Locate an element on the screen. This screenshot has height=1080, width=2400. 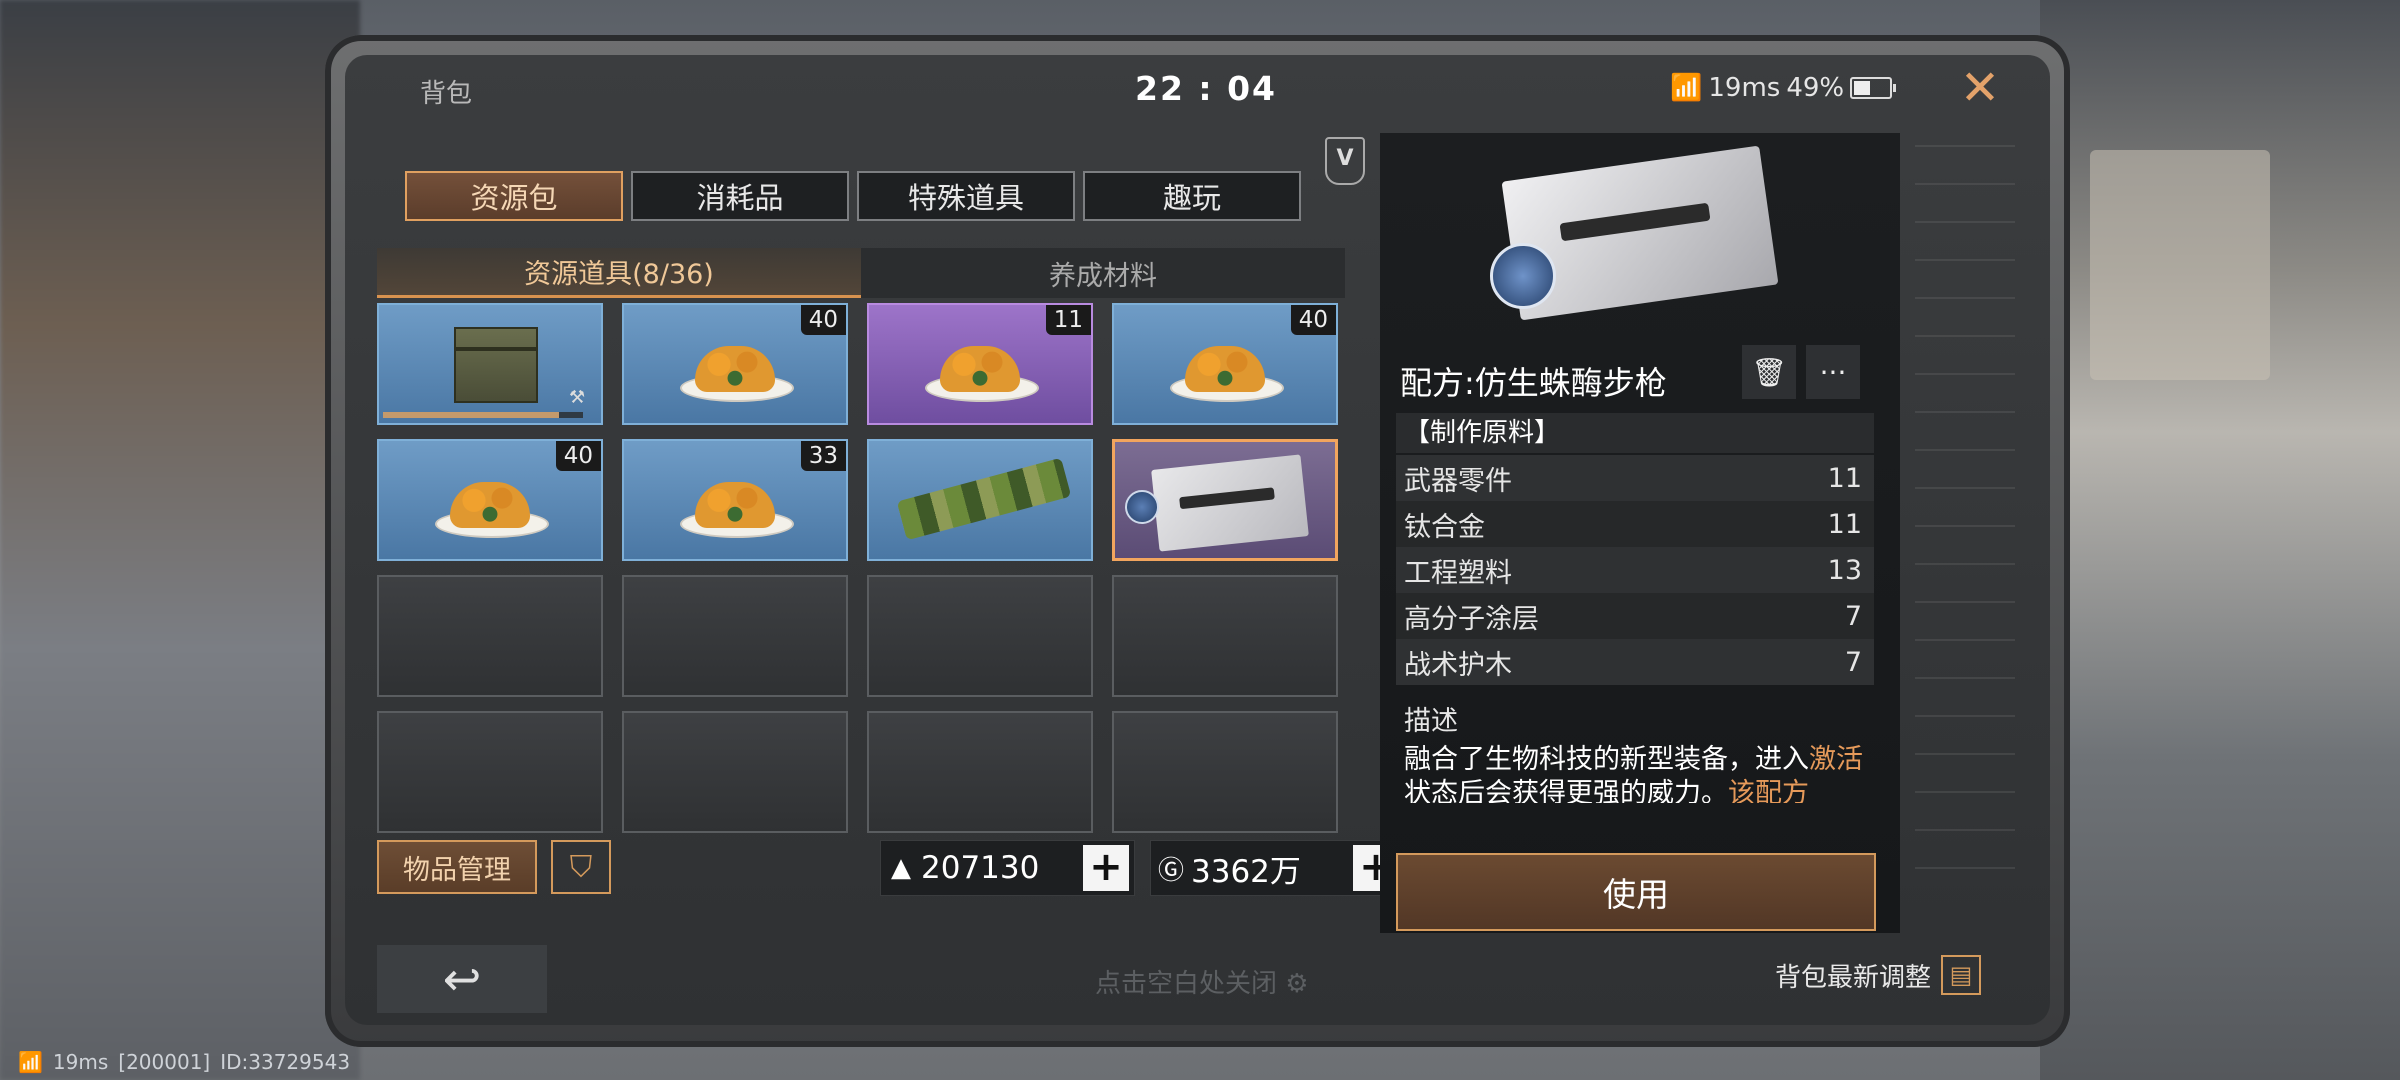
footer-id: ID:33729543 is located at coordinates (285, 1062).